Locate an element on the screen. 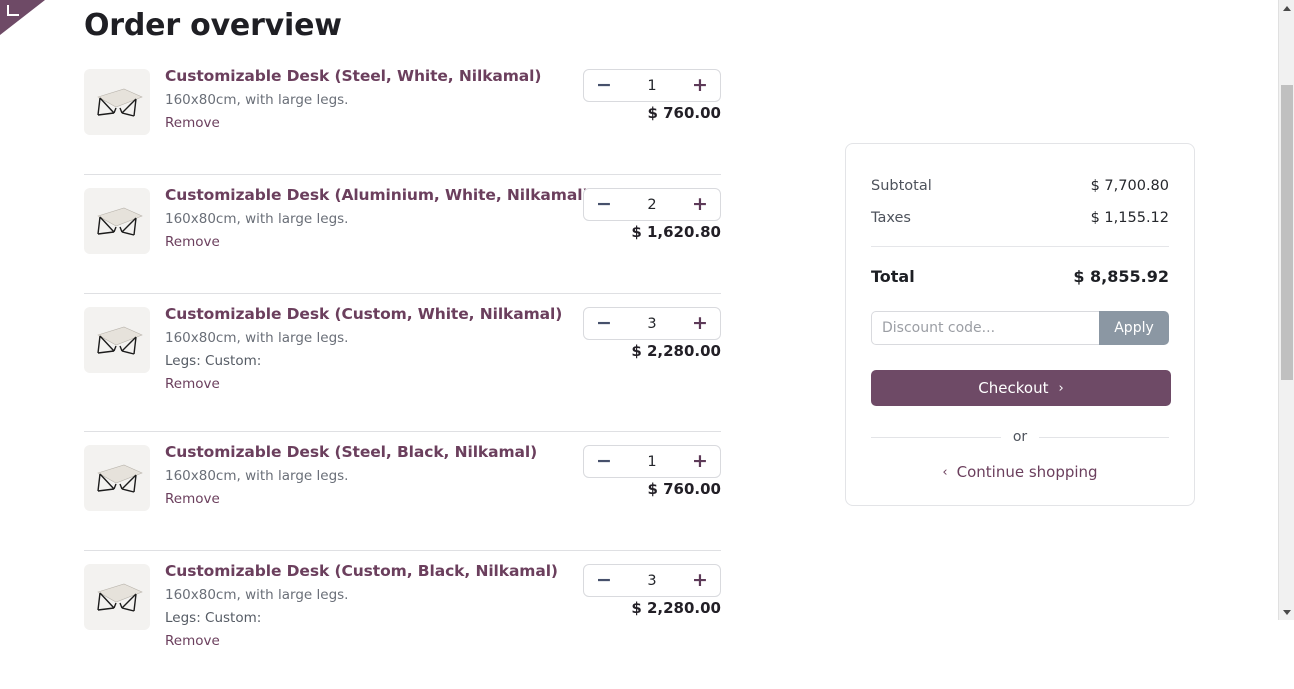 This screenshot has height=689, width=1294. vertical-scrollbar is located at coordinates (1286, 310).